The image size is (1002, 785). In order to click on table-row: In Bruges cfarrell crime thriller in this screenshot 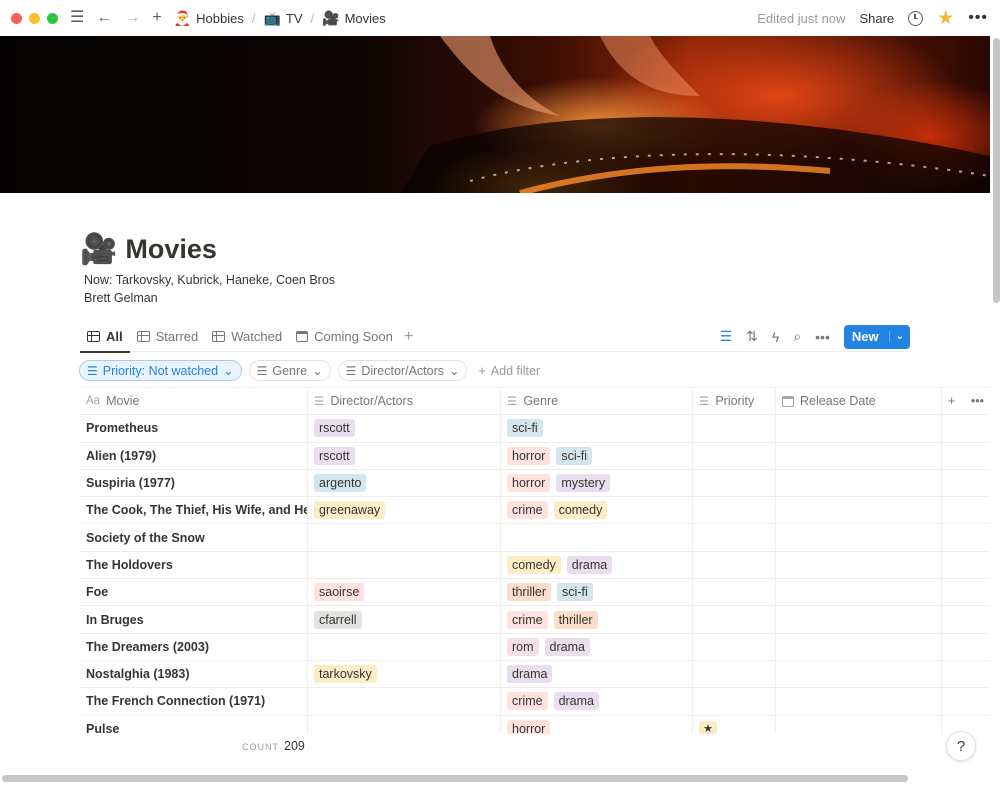, I will do `click(535, 620)`.